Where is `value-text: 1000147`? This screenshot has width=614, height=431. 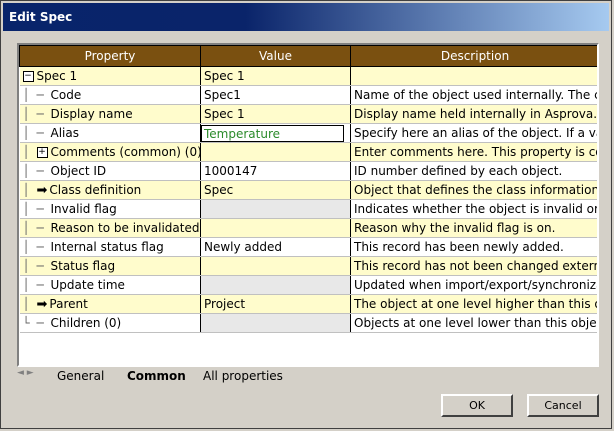
value-text: 1000147 is located at coordinates (231, 171).